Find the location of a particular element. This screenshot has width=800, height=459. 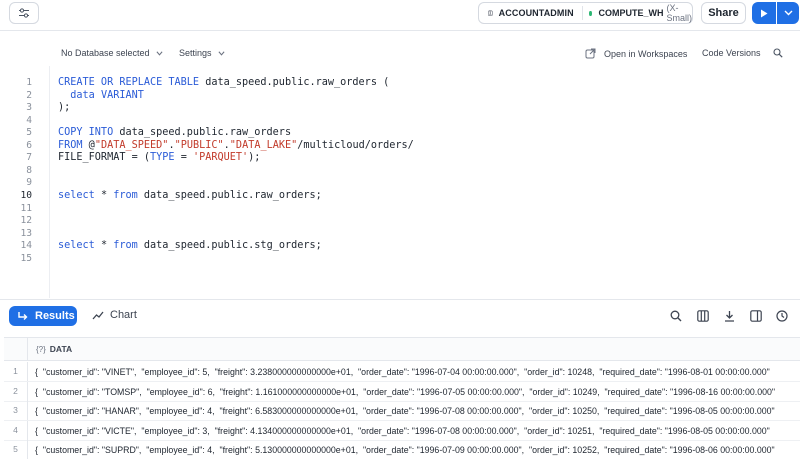

sql-text: data_speed.public.raw_orders is located at coordinates (202, 133).